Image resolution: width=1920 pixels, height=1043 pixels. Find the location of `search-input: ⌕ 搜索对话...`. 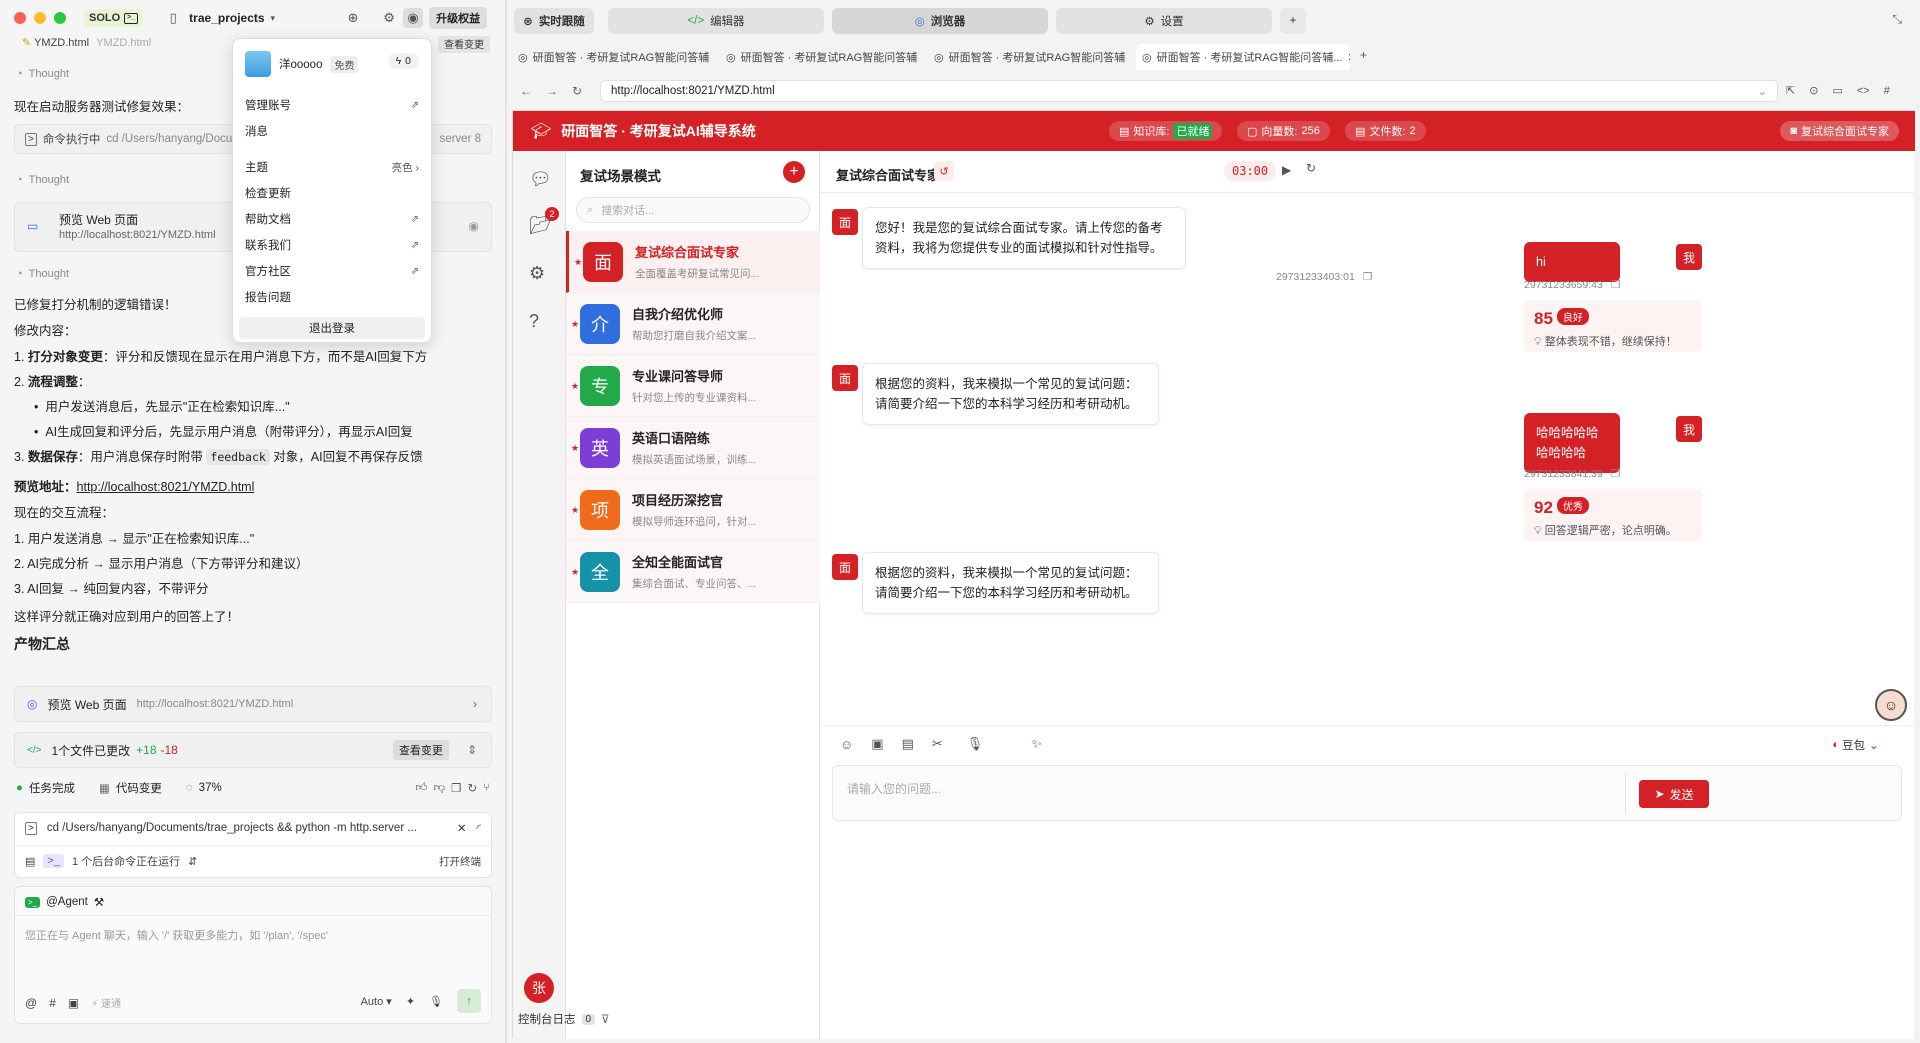

search-input: ⌕ 搜索对话... is located at coordinates (693, 210).